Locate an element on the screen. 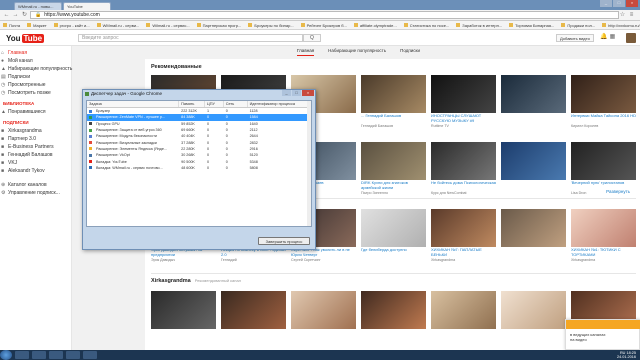  search-input: Введите запрос is located at coordinates (190, 38).